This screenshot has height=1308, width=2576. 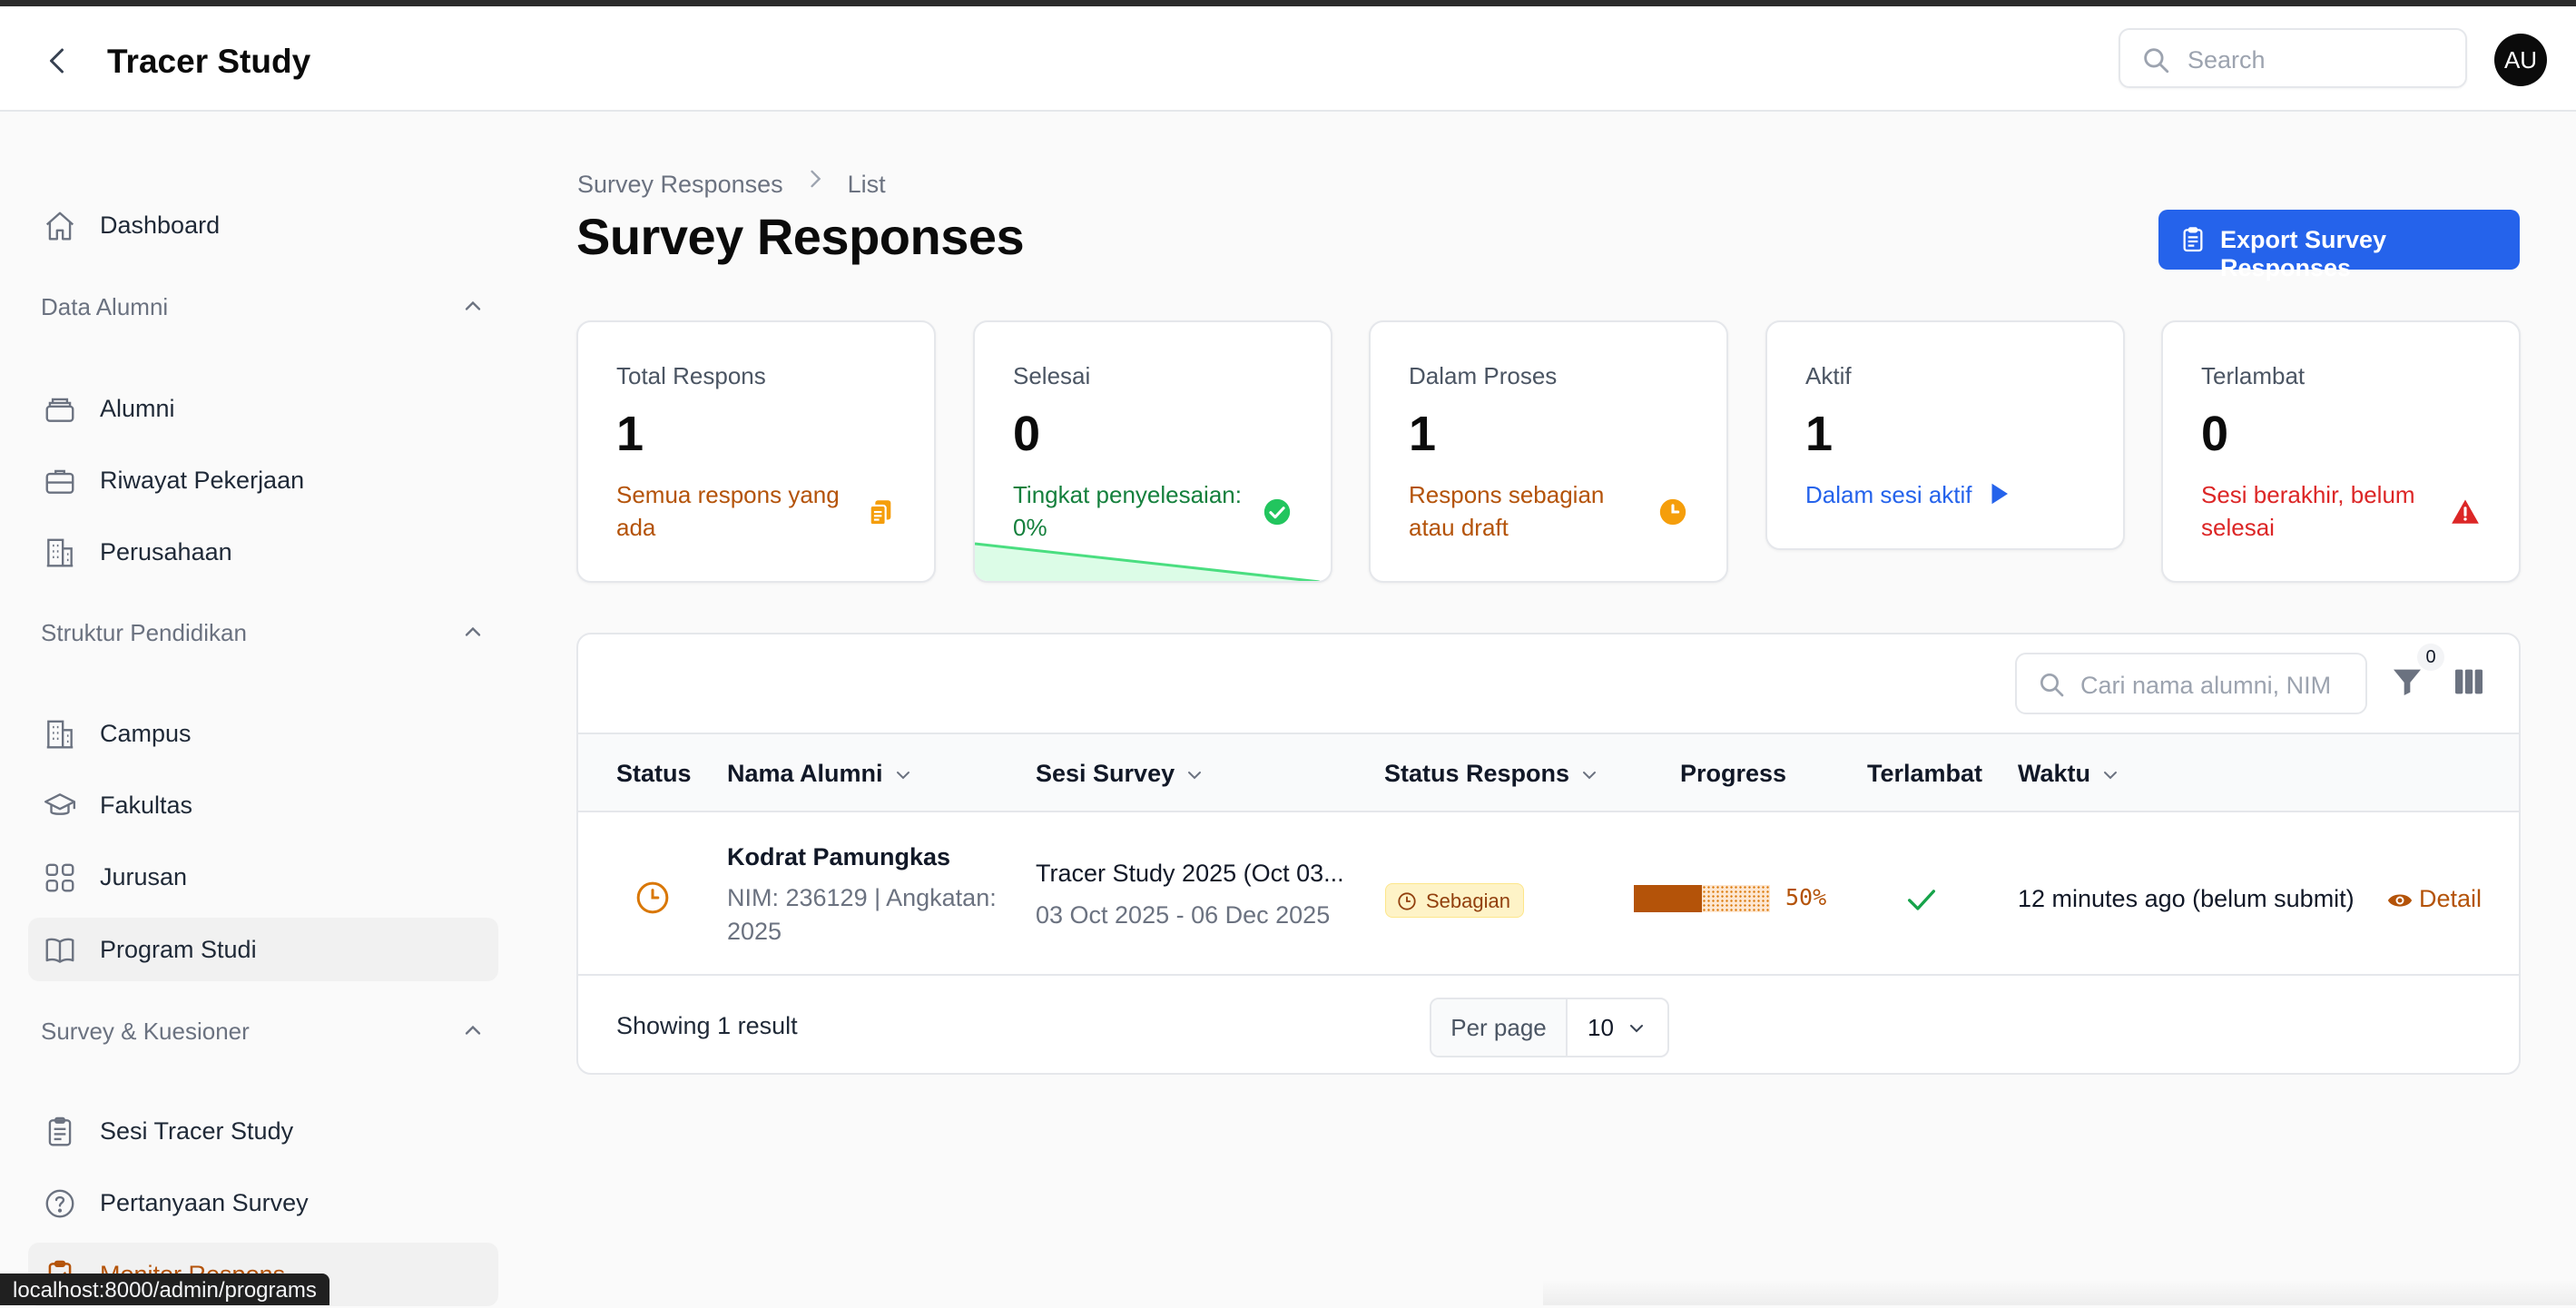 I want to click on sidebar-item-jurusan: Jurusan, so click(x=263, y=877).